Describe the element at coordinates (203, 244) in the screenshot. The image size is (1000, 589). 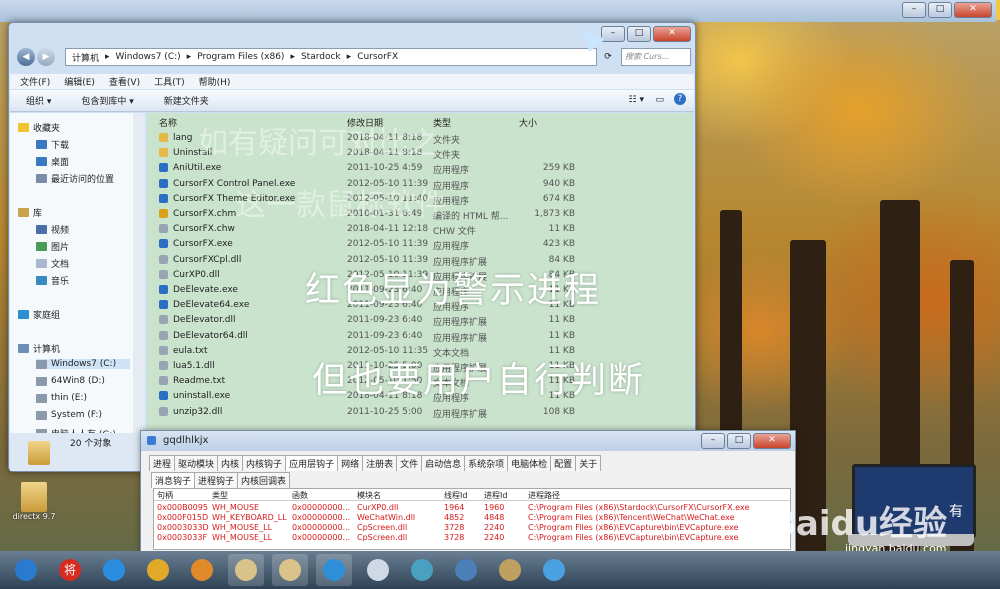
I see `file-name: CursorFX.exe` at that location.